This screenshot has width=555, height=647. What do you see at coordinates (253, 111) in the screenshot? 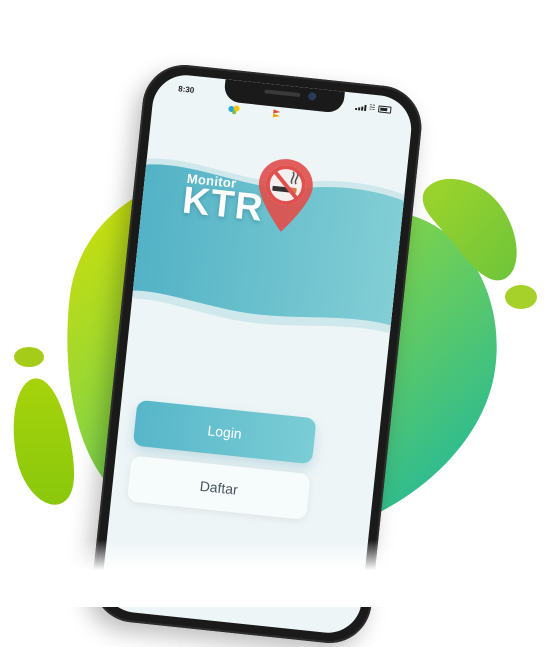
I see `partner-logo-1-text` at bounding box center [253, 111].